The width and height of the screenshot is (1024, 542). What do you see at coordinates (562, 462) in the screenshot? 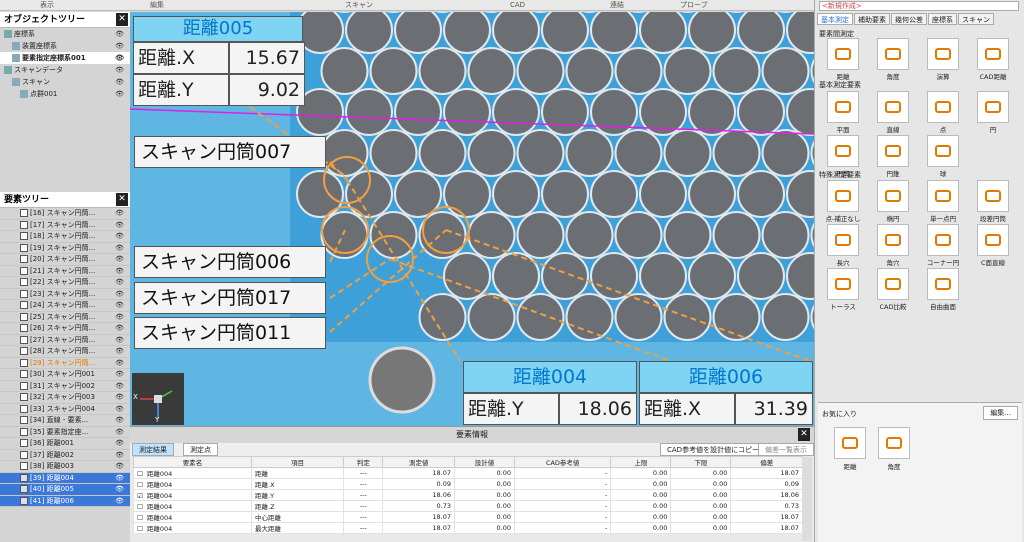
I see `column-header: CAD参考値` at bounding box center [562, 462].